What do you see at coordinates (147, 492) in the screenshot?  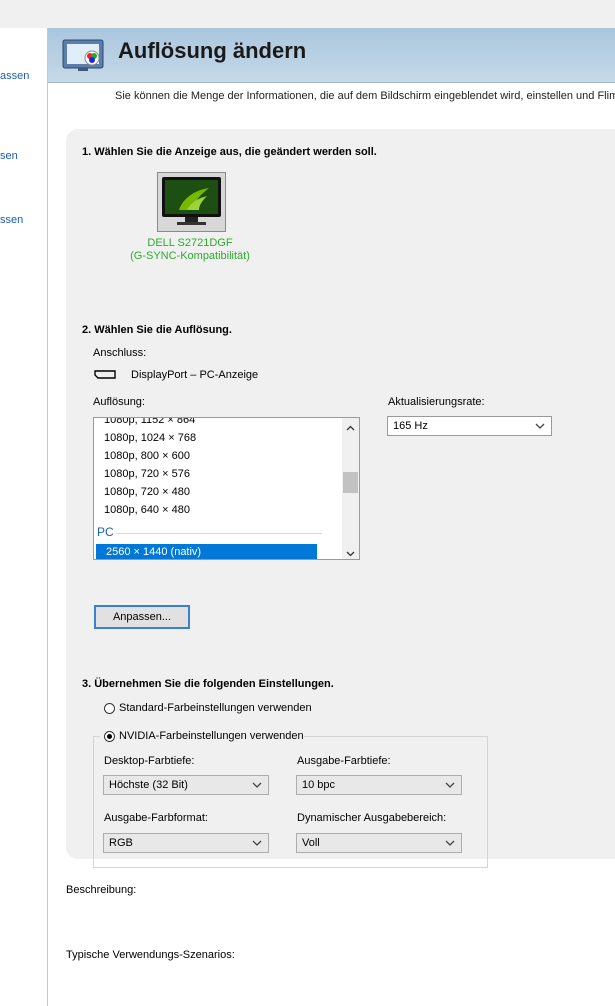 I see `list-item: 1080p, 720 × 480` at bounding box center [147, 492].